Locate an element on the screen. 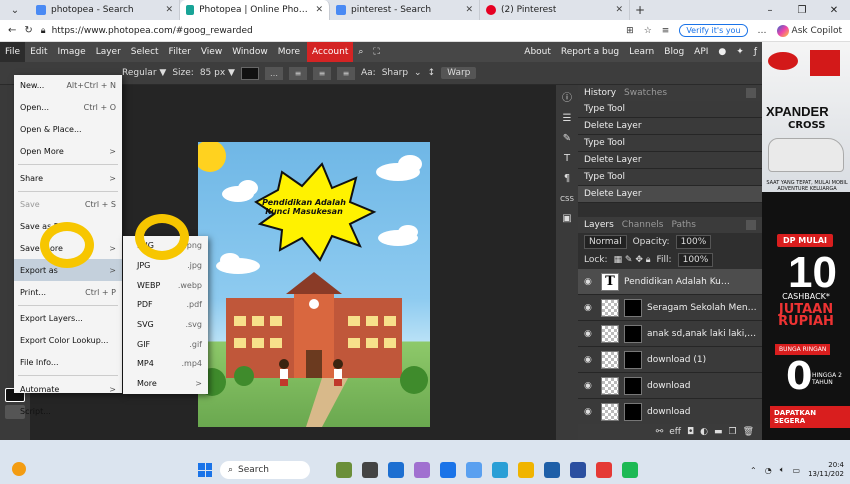  opacity-input: 100% is located at coordinates (693, 242).